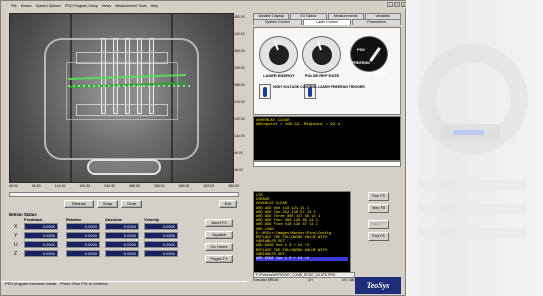 The height and width of the screenshot is (296, 543). I want to click on y-tick: 432.00, so click(239, 34).